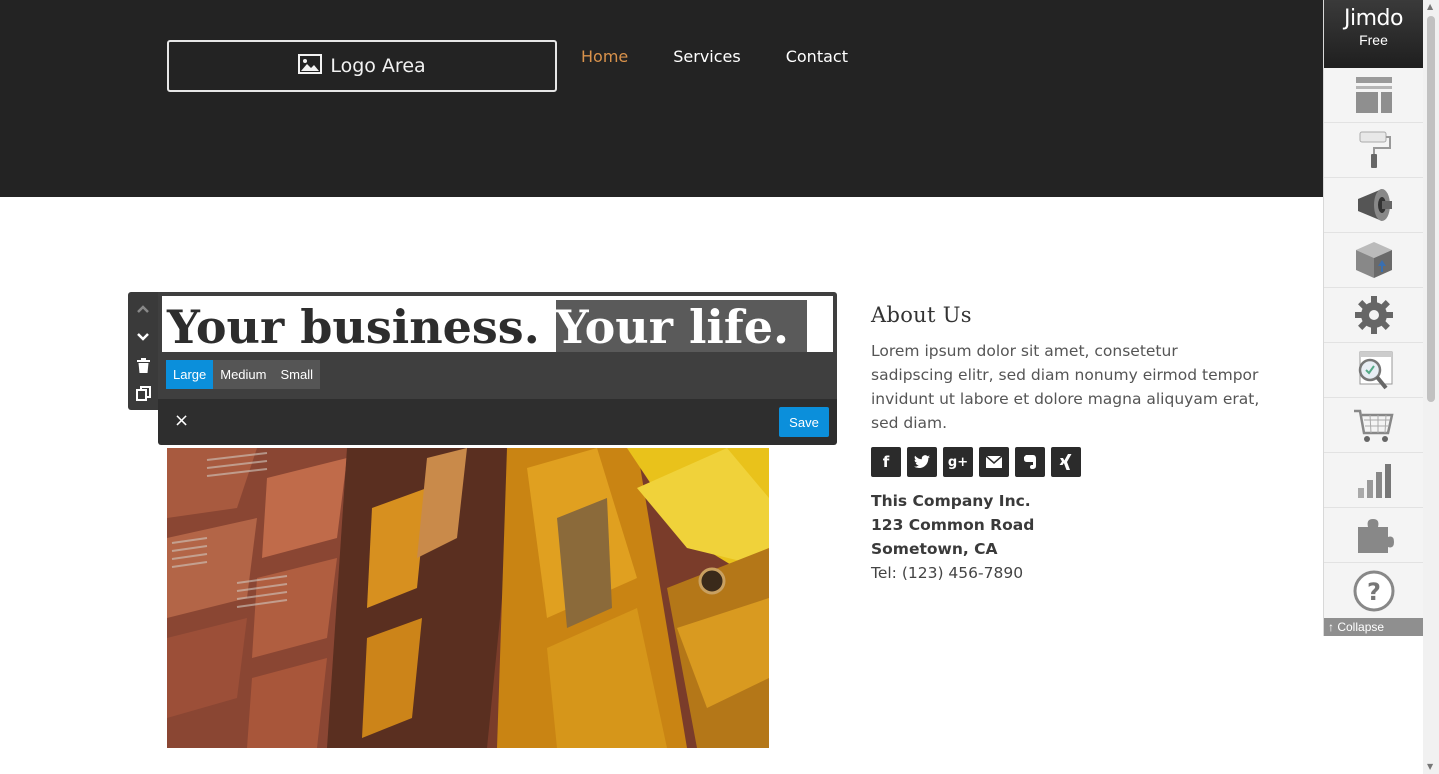 The height and width of the screenshot is (774, 1439). I want to click on jimdo-plan: Free, so click(1373, 40).